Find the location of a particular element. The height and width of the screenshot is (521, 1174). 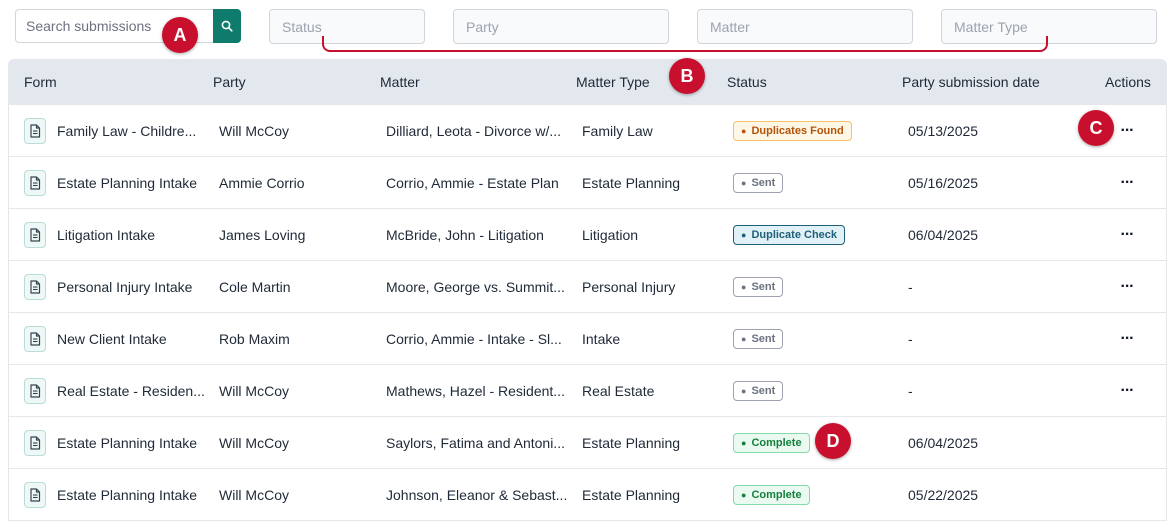

party-name: Rob Maxim is located at coordinates (254, 339).